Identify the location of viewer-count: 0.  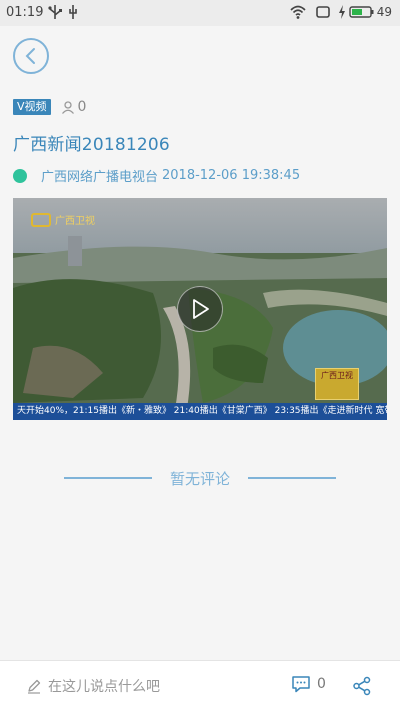
(74, 107).